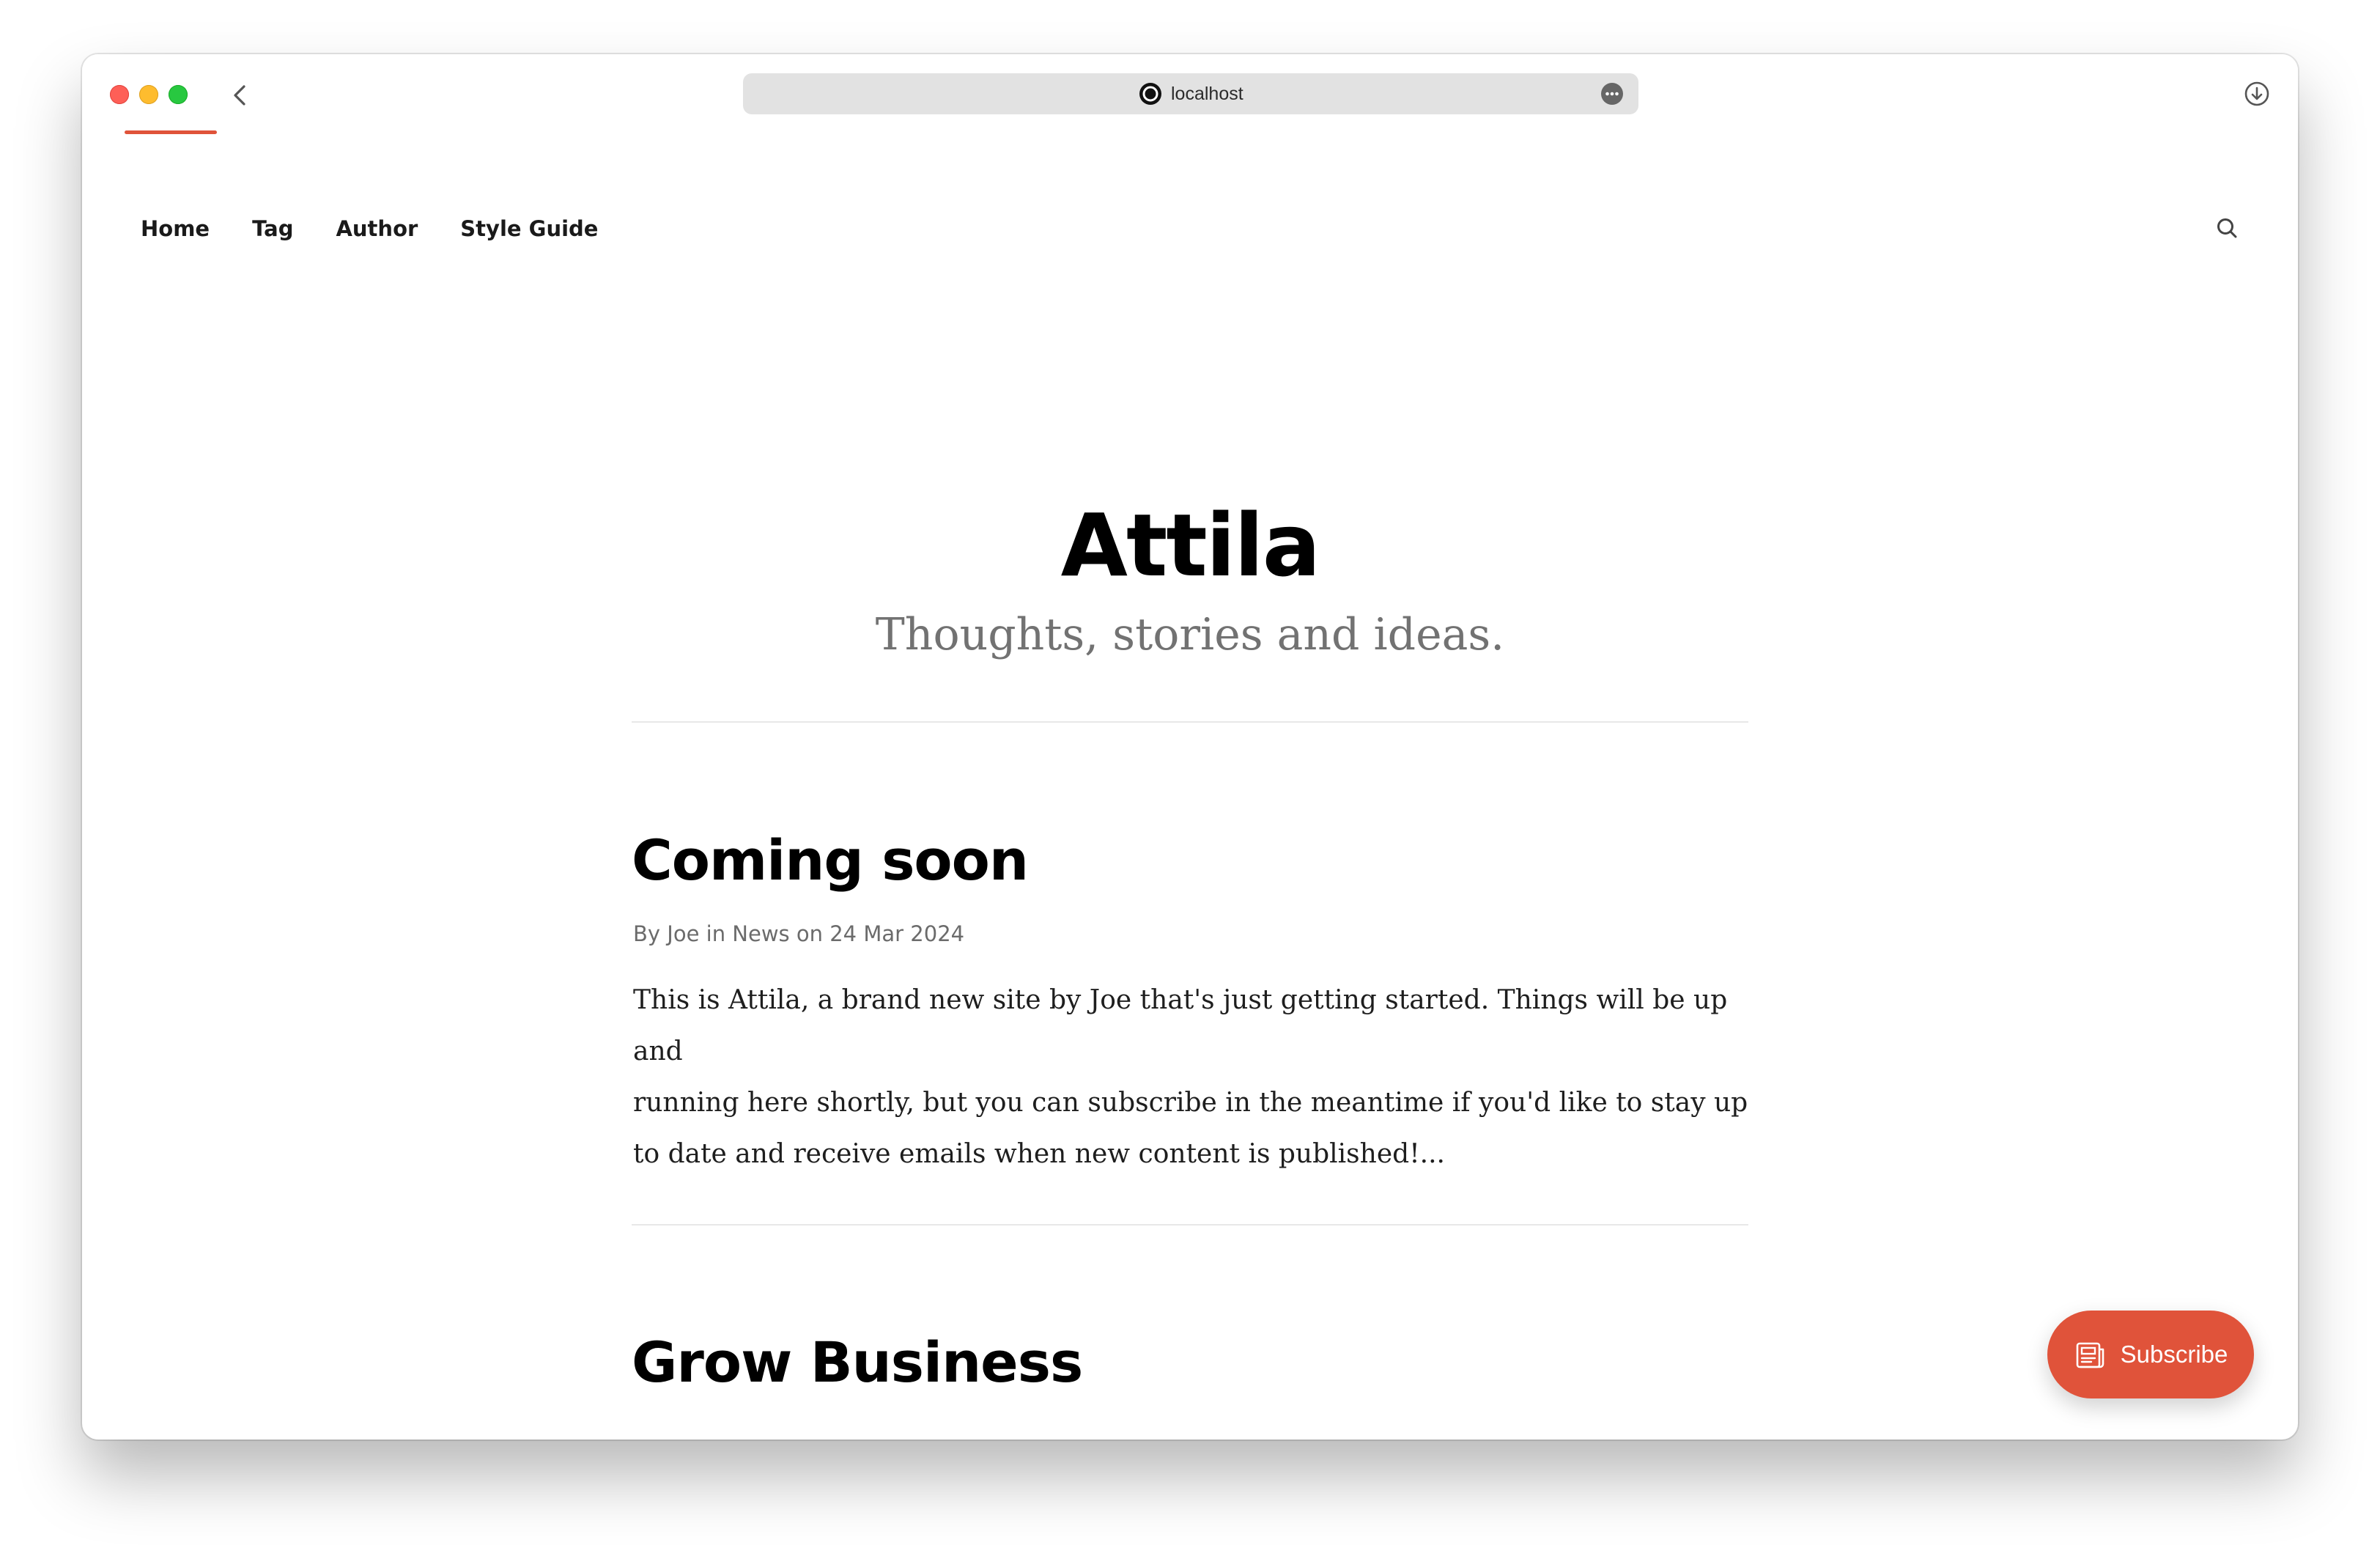 The height and width of the screenshot is (1548, 2380). I want to click on search-icon, so click(2227, 228).